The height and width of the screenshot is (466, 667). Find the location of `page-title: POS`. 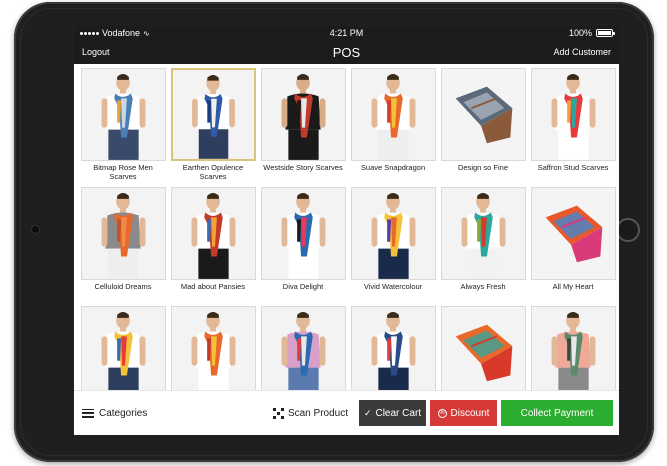

page-title: POS is located at coordinates (346, 52).